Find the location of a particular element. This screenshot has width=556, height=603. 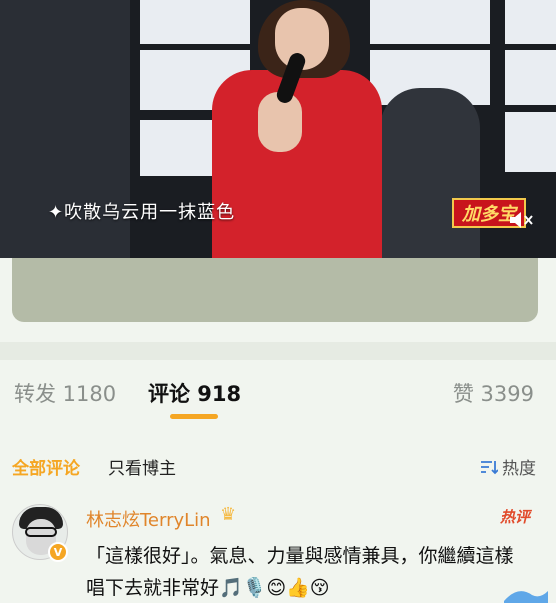

avatar-glasses is located at coordinates (41, 532).